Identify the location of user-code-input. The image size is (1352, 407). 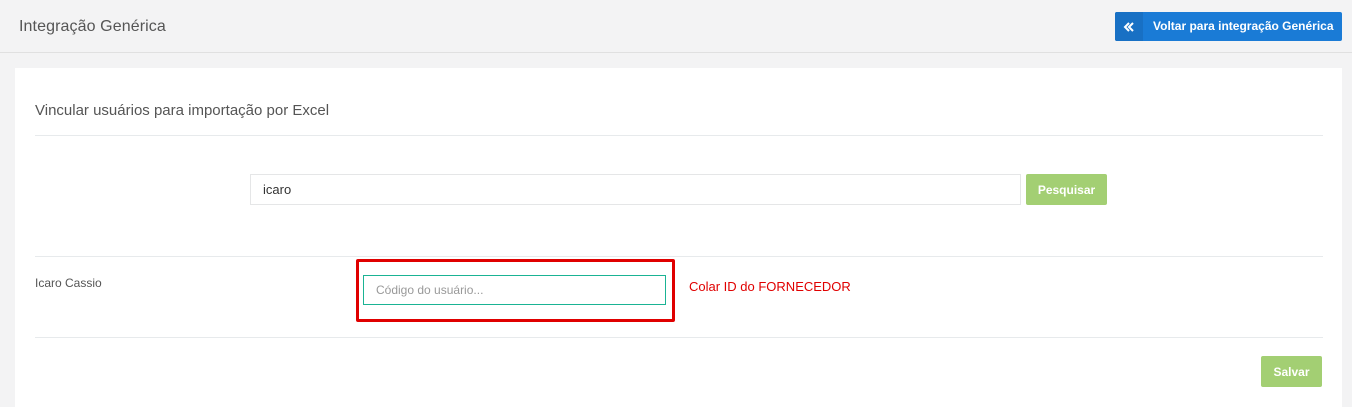
(514, 290).